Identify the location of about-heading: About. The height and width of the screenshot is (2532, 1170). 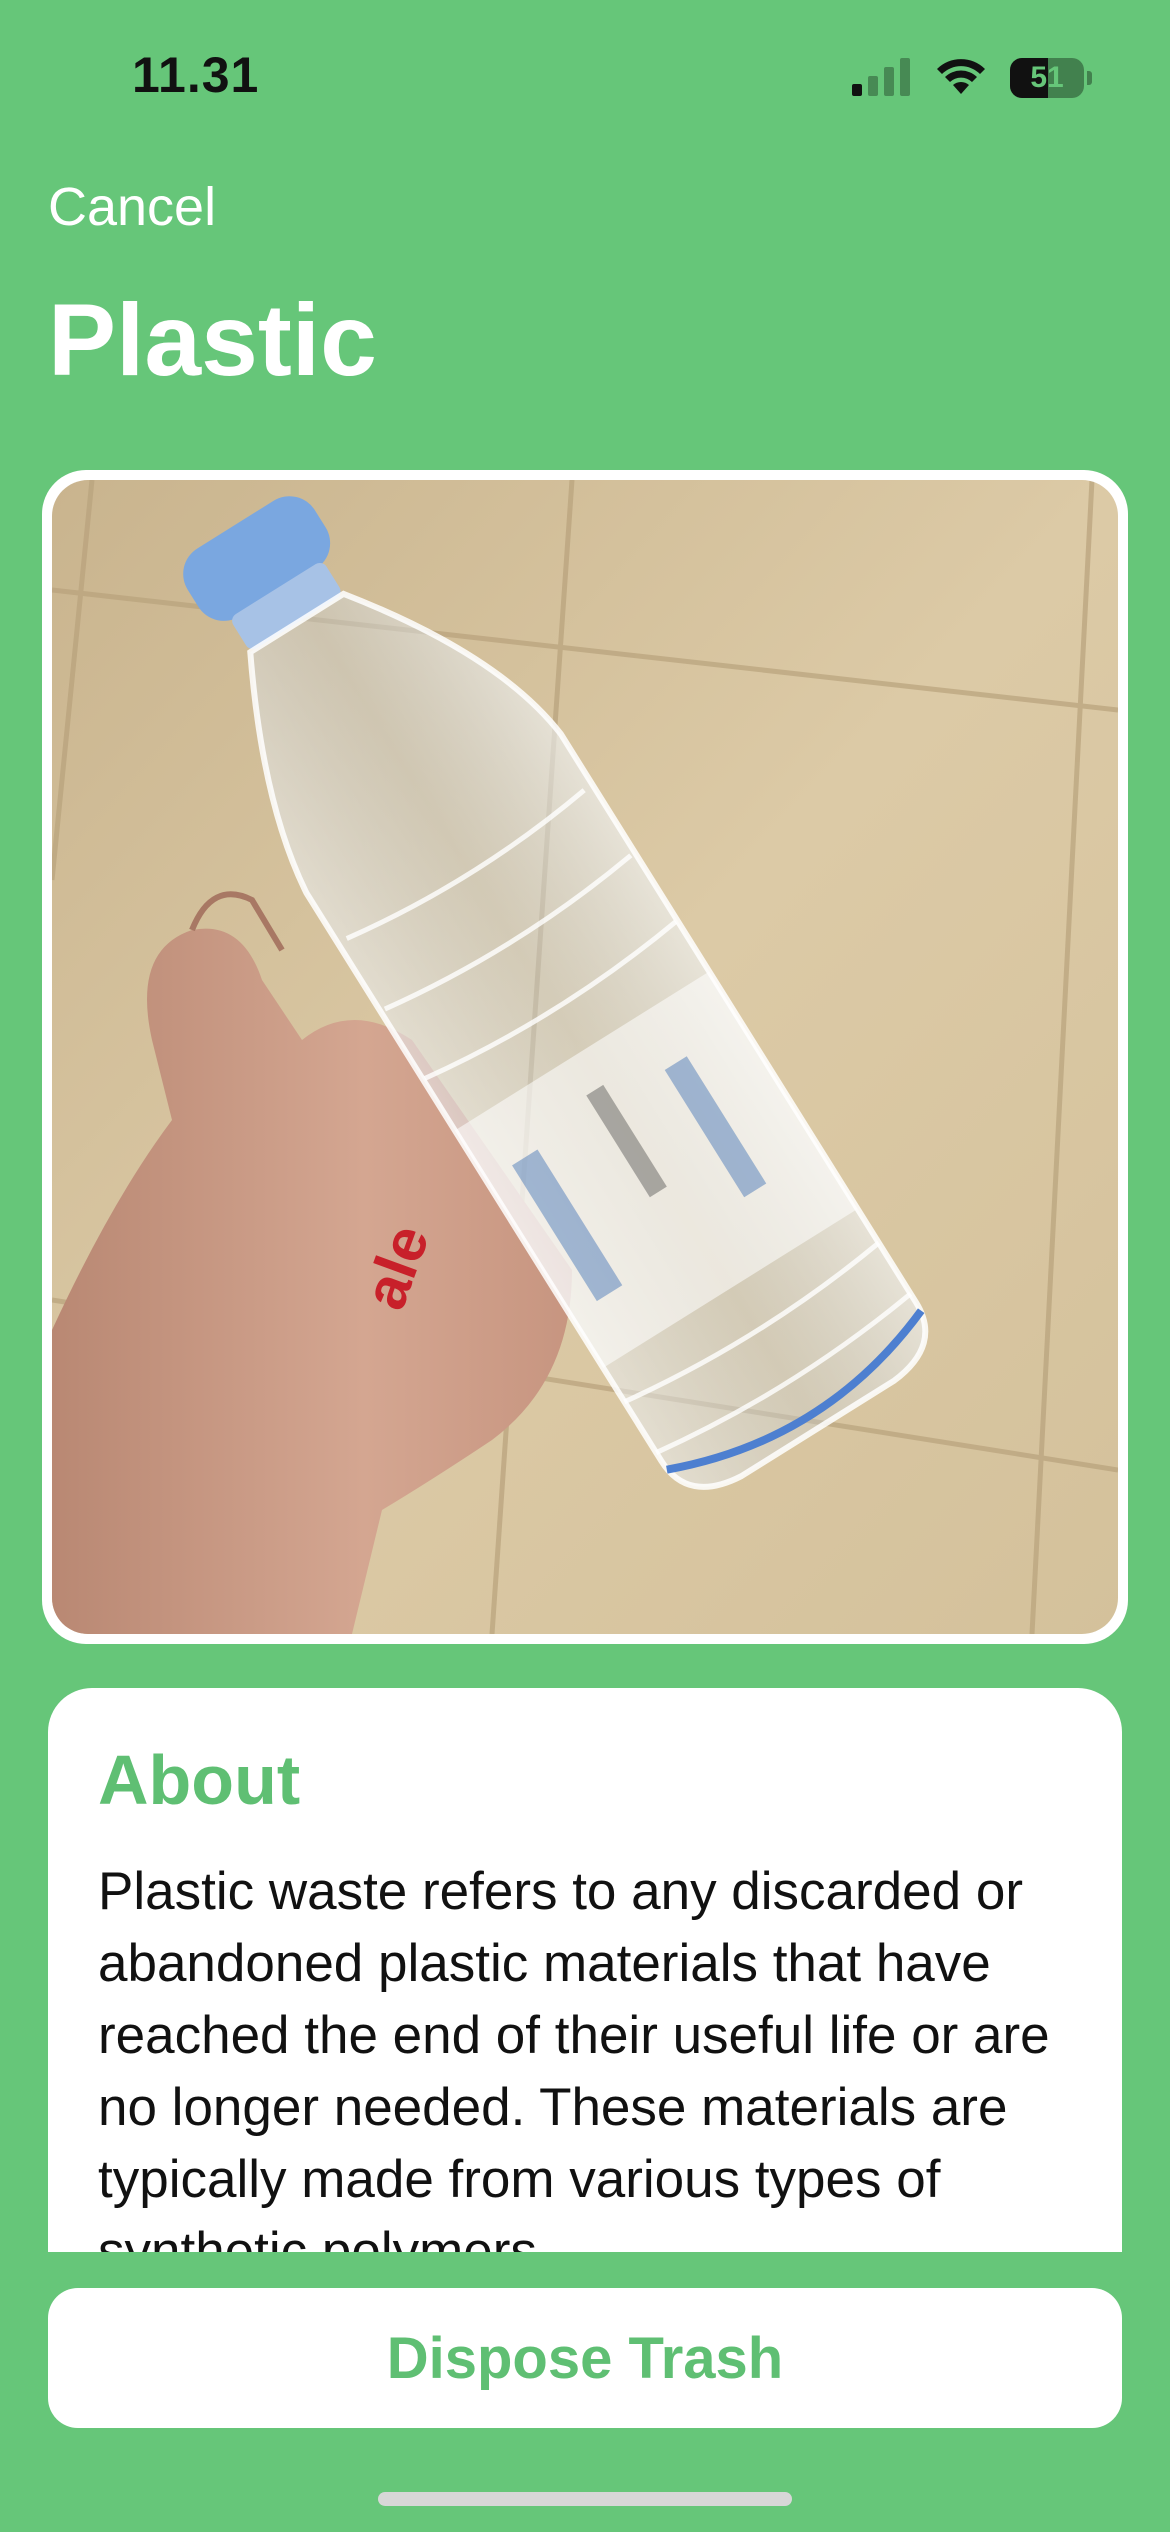
(199, 1780).